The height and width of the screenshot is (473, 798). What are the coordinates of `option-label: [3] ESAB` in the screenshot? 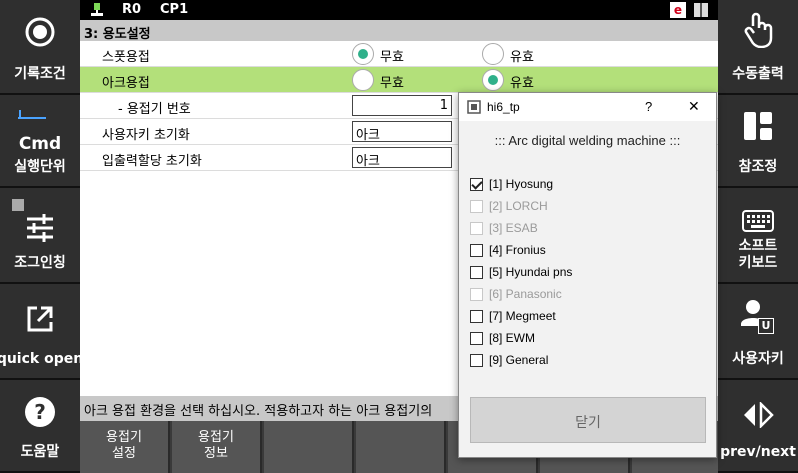 It's located at (513, 228).